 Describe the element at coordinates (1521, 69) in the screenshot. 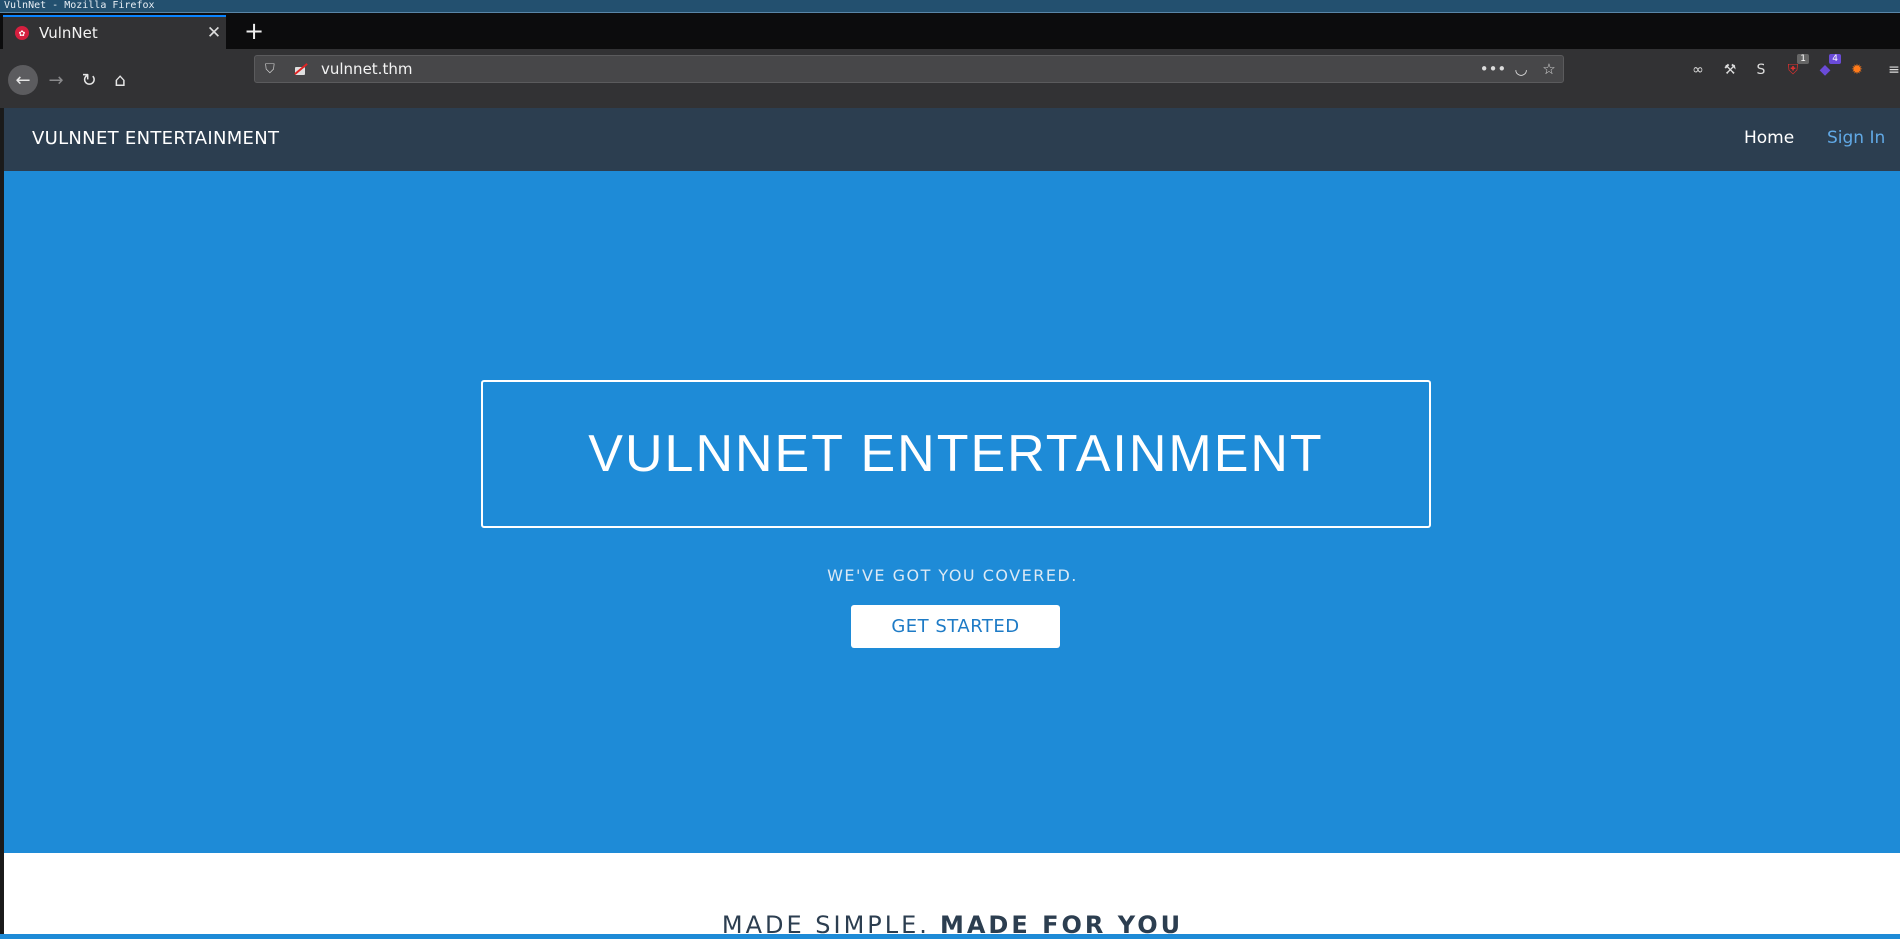

I see `pocket-icon: ◡` at that location.